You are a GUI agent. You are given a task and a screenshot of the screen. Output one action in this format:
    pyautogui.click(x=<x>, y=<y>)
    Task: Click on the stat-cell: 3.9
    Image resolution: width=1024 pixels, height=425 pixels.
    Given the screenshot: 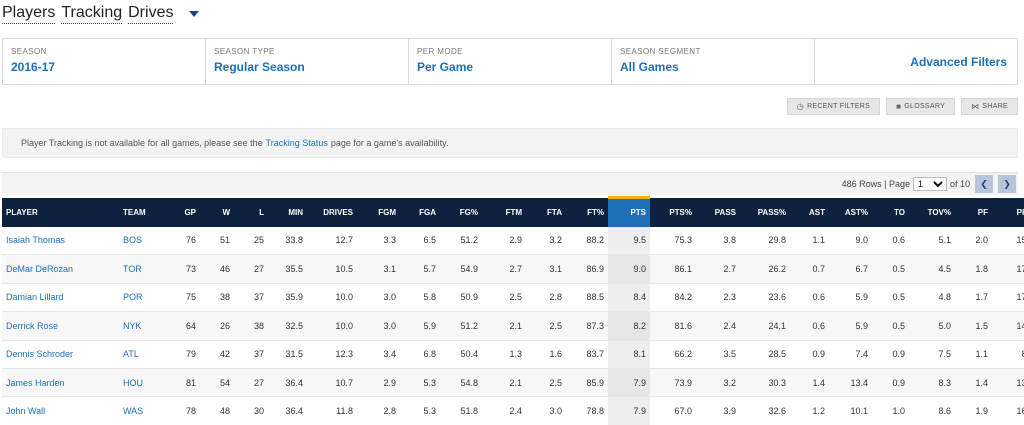 What is the action you would take?
    pyautogui.click(x=718, y=410)
    